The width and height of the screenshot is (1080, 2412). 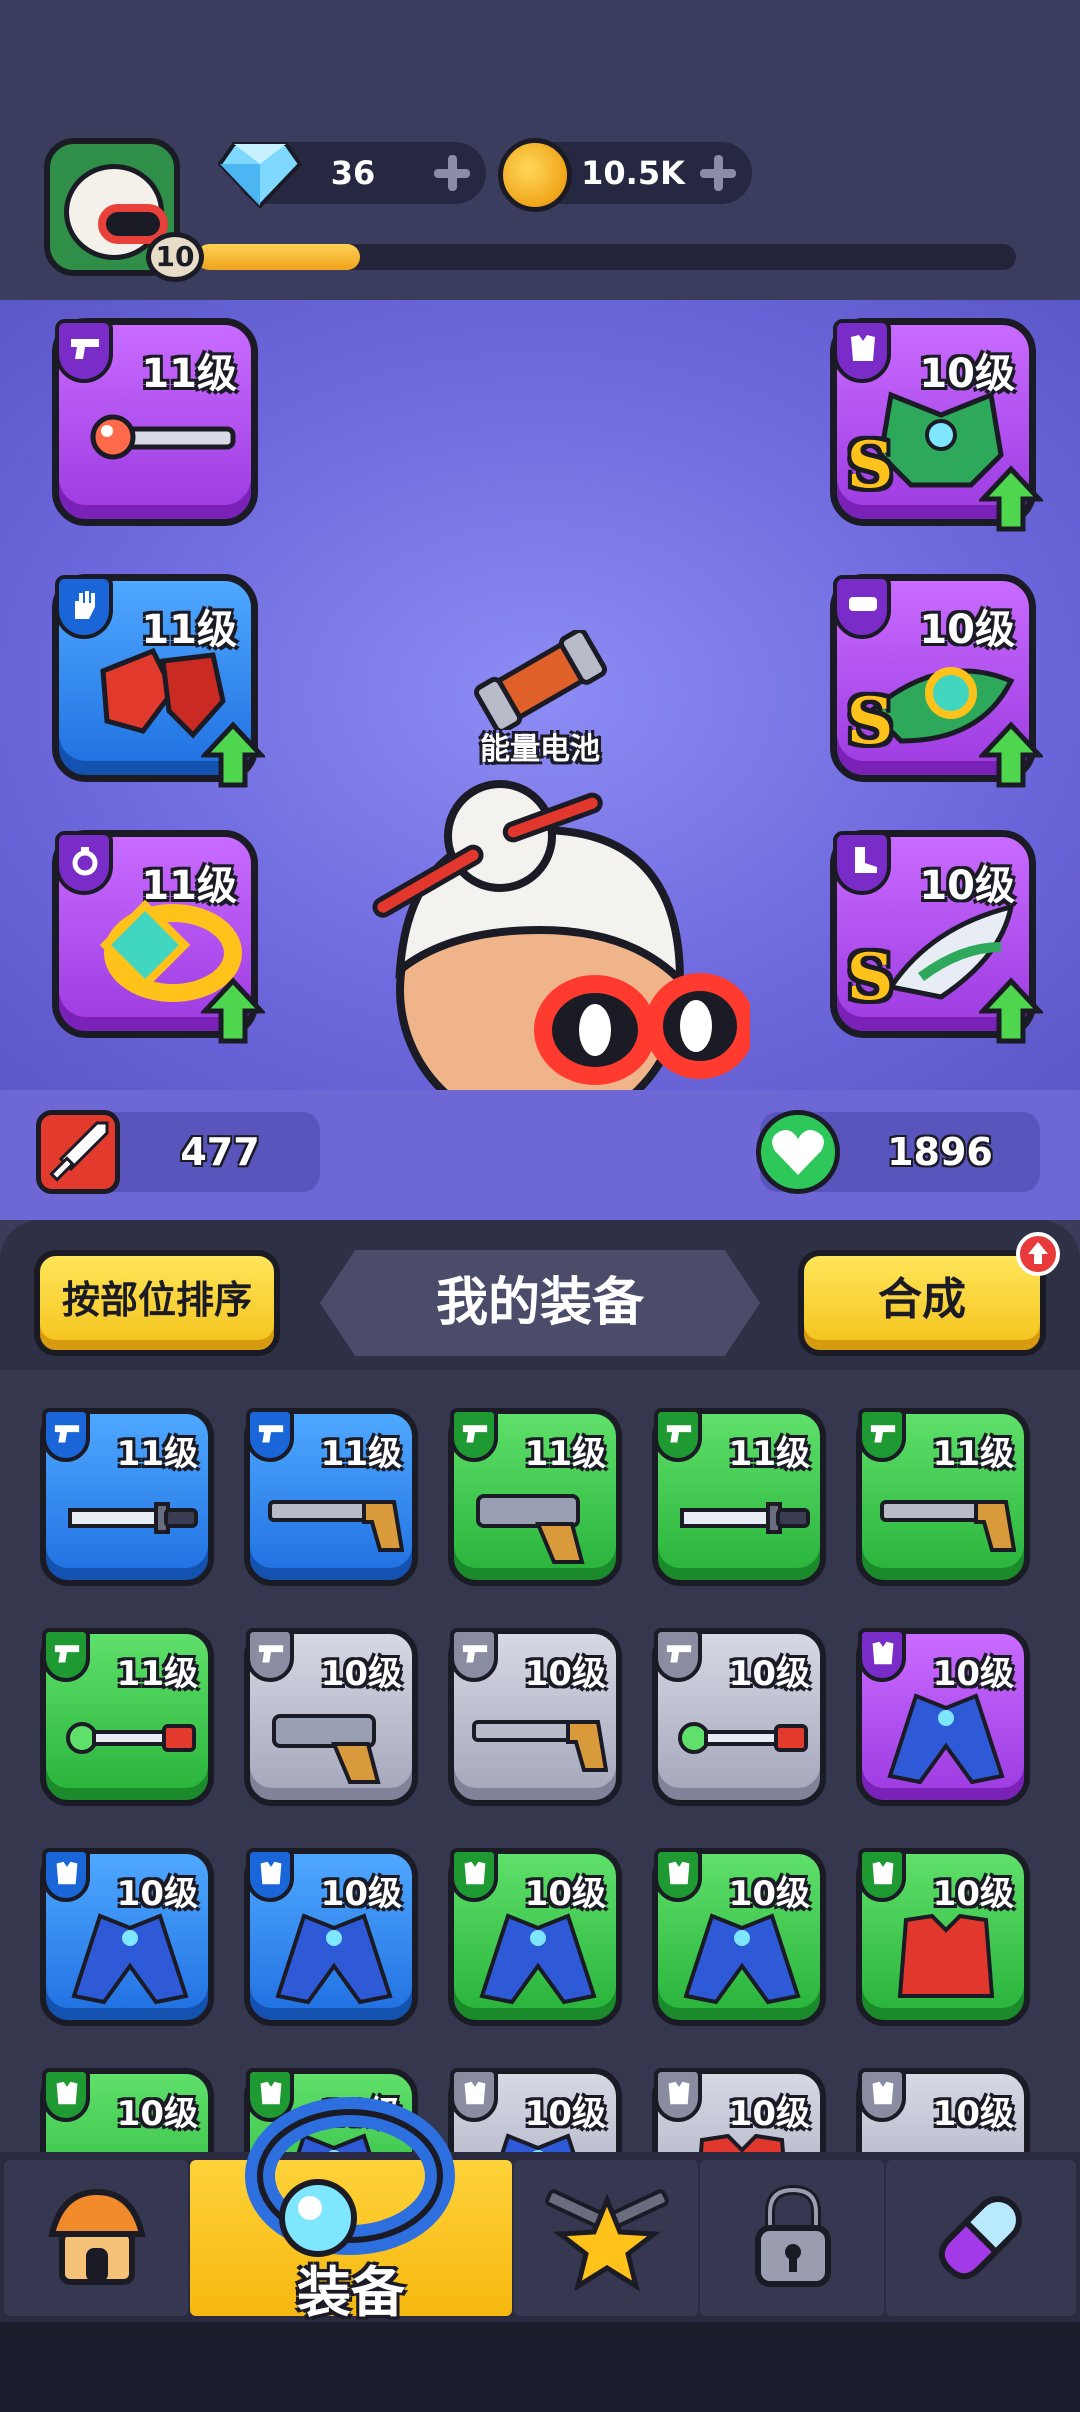 I want to click on merge-button: 合成, so click(x=922, y=1303).